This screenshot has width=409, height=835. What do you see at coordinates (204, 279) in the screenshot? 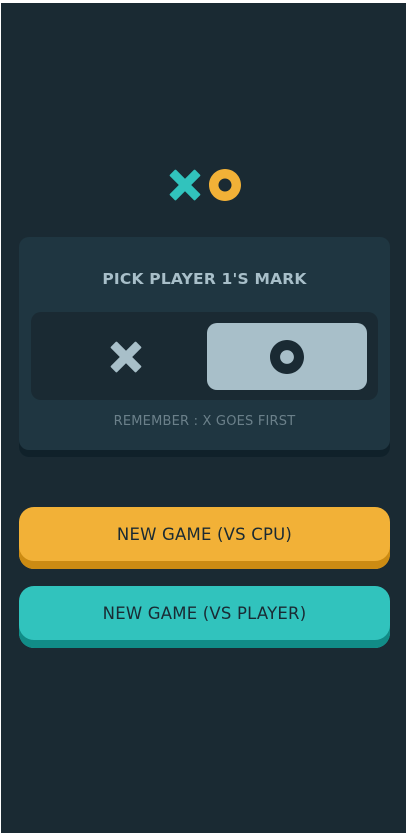
I see `mark-picker-title: PICK PLAYER 1'S MARK` at bounding box center [204, 279].